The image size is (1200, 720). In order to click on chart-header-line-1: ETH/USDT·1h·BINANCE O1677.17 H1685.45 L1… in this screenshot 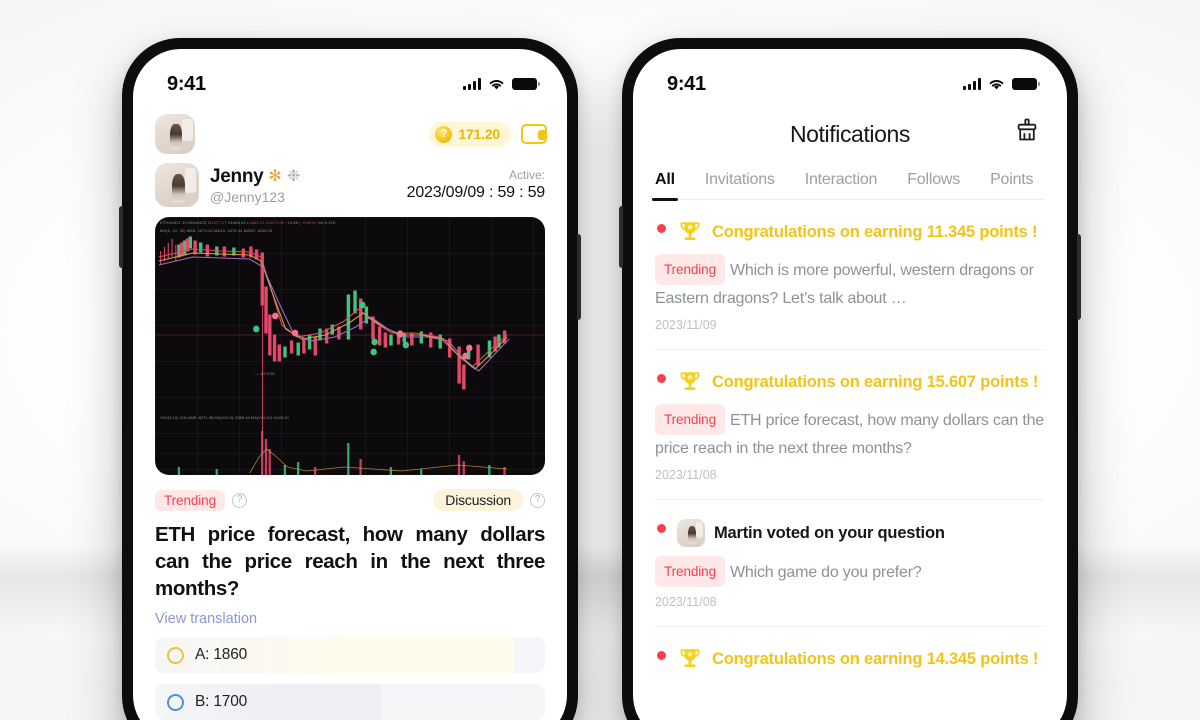, I will do `click(248, 222)`.